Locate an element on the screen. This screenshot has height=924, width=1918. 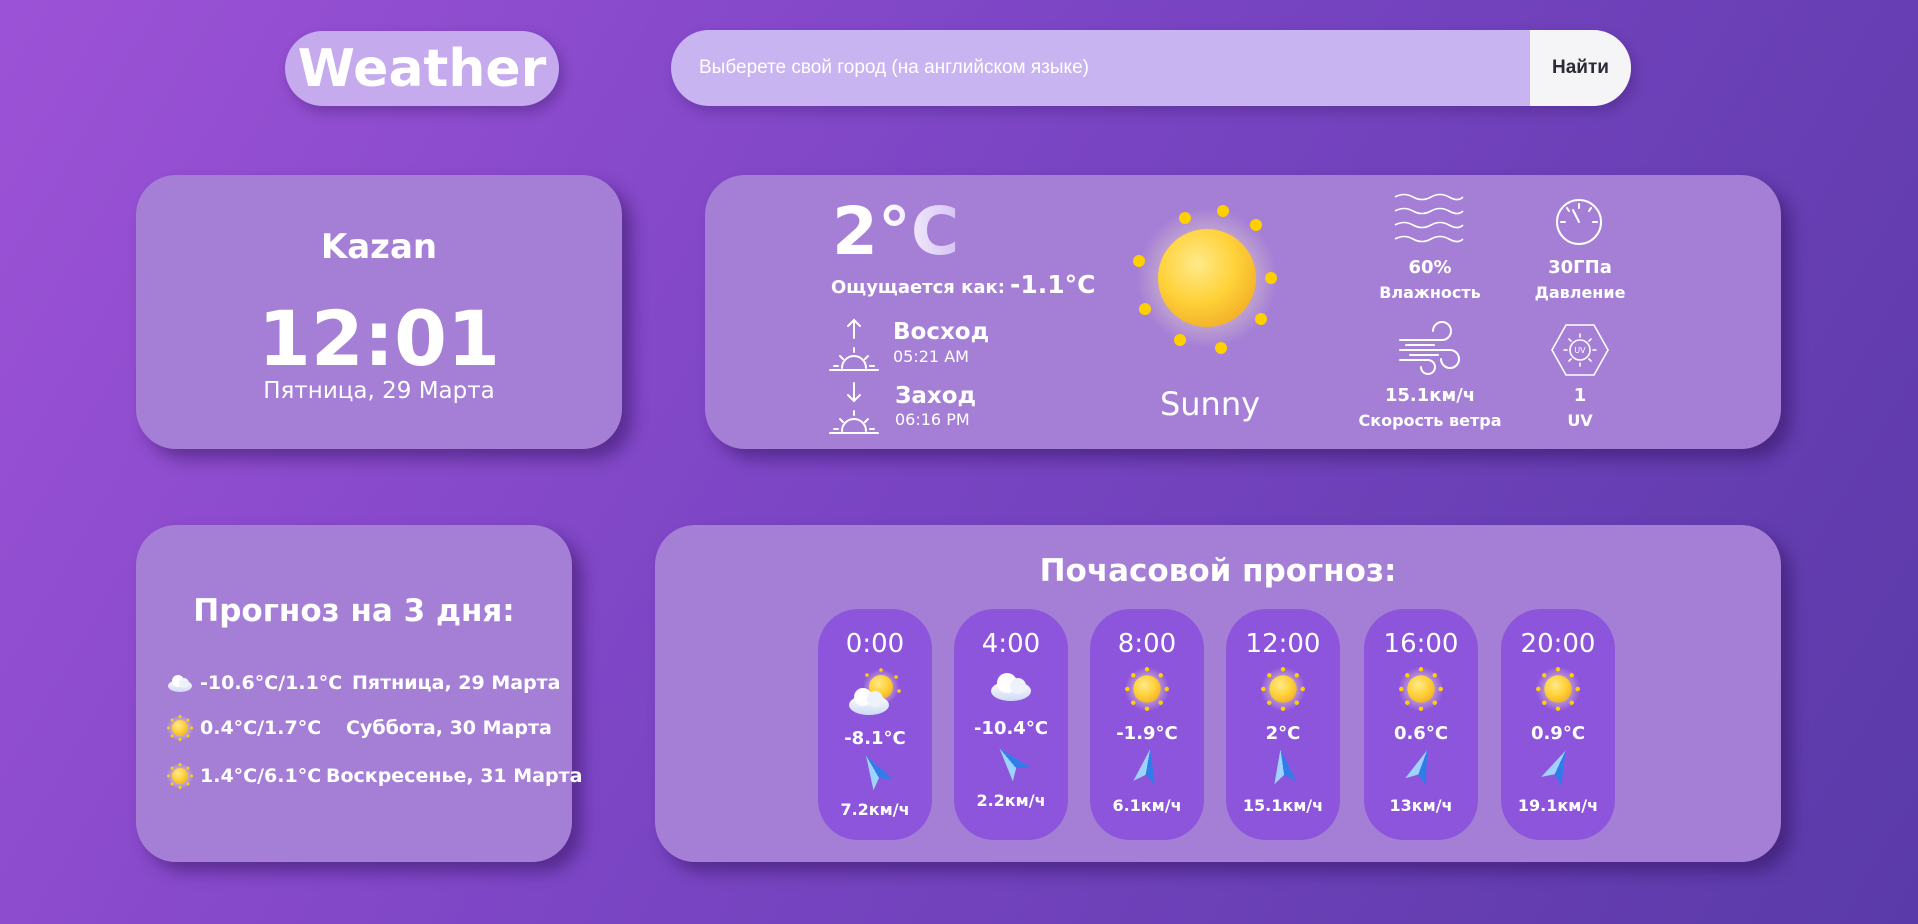
wind-speed-label: Скорость ветра is located at coordinates (1430, 420).